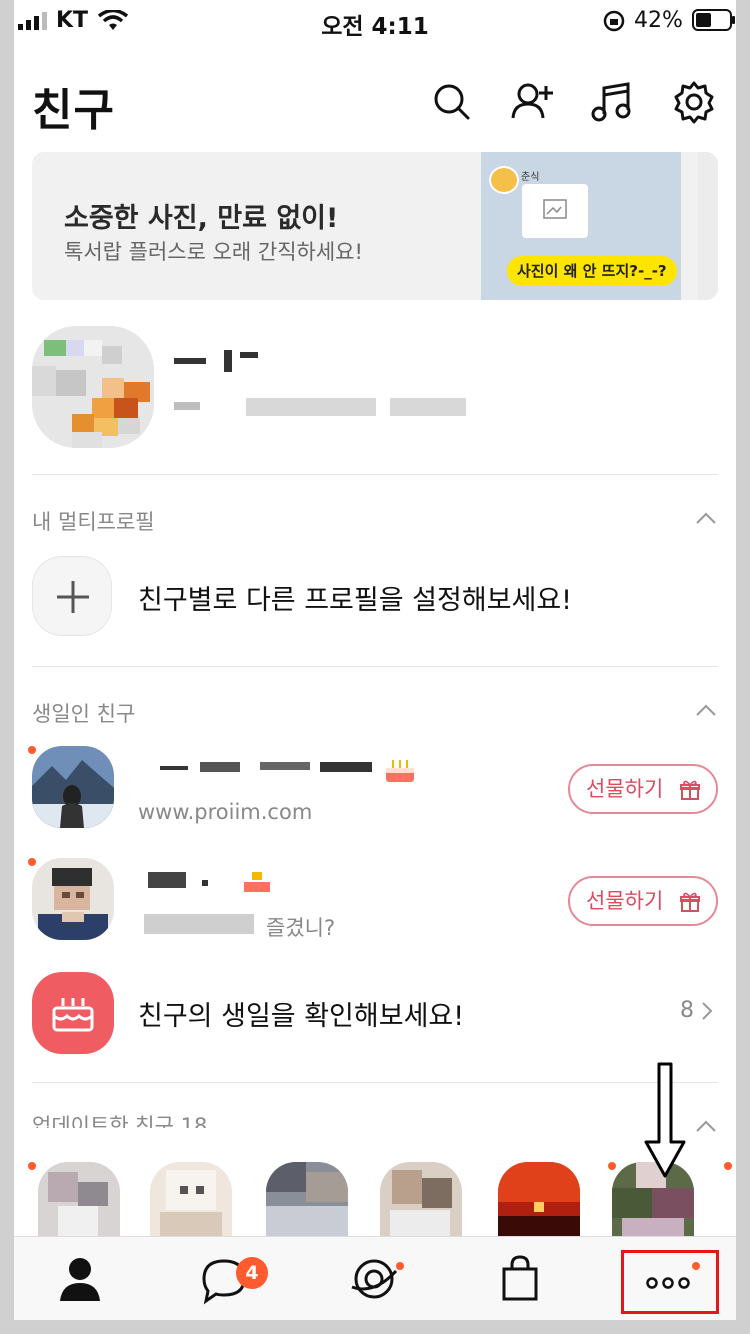 This screenshot has height=1334, width=750. What do you see at coordinates (452, 102) in the screenshot?
I see `search-icon` at bounding box center [452, 102].